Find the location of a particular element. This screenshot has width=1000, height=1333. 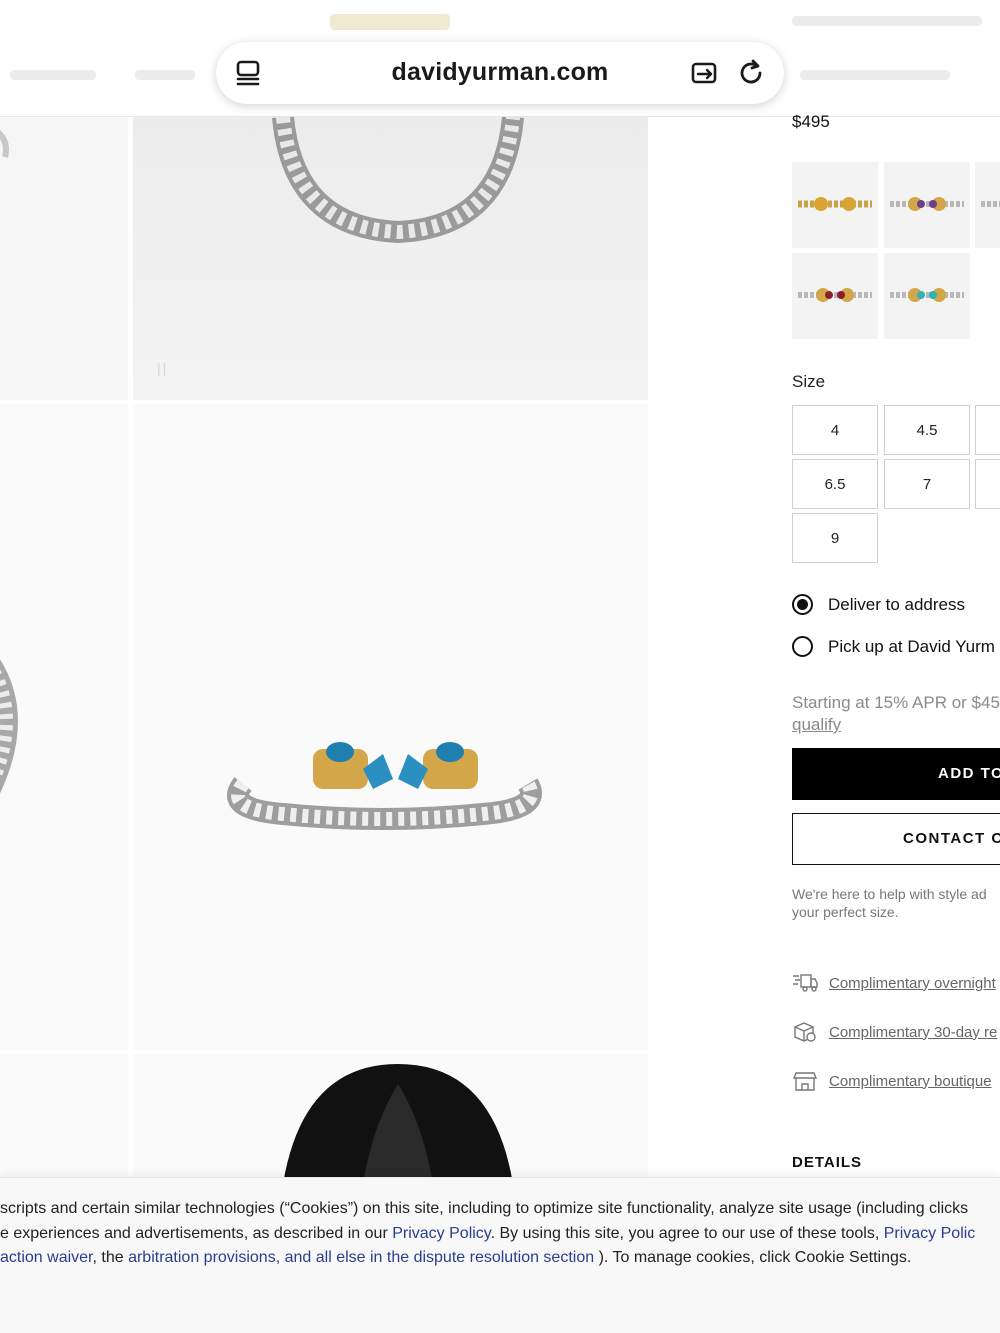

privacy-policy-link-2: Privacy Polic is located at coordinates (930, 1233).